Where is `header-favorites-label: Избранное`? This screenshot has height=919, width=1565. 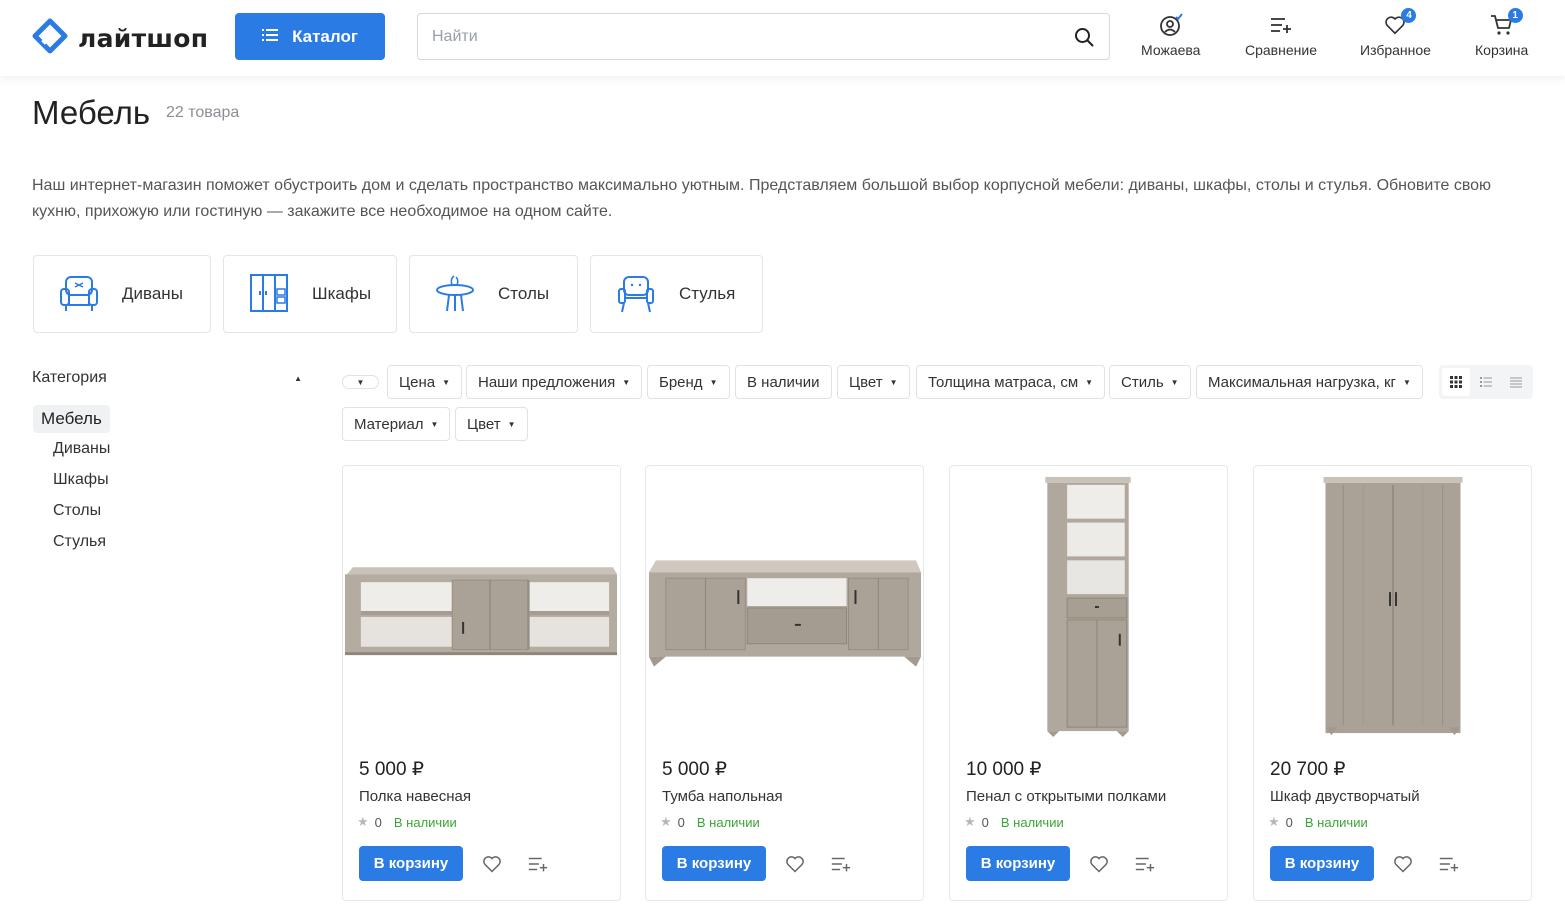 header-favorites-label: Избранное is located at coordinates (1395, 50).